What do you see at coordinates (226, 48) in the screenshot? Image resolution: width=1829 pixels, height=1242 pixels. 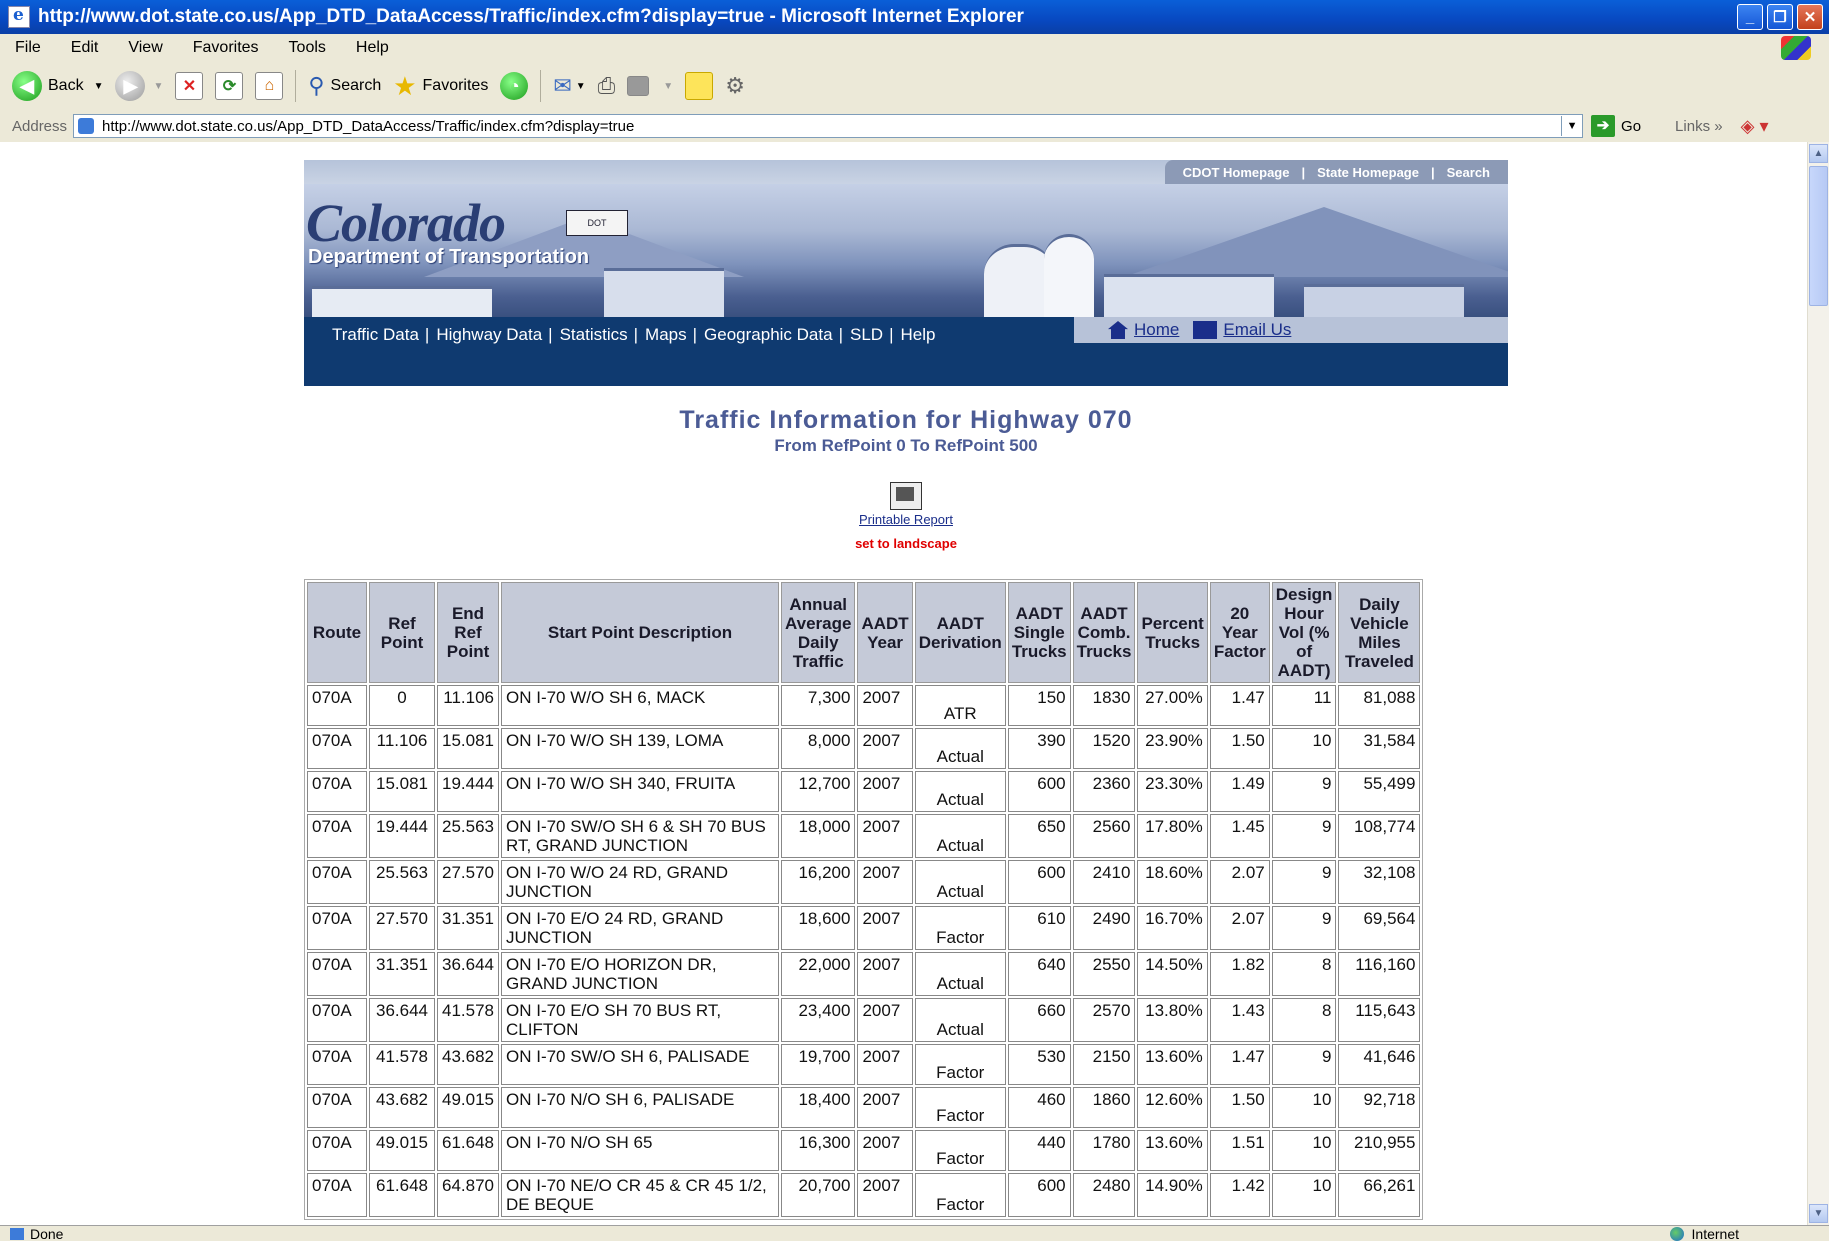 I see `menu-favorites: Favorites` at bounding box center [226, 48].